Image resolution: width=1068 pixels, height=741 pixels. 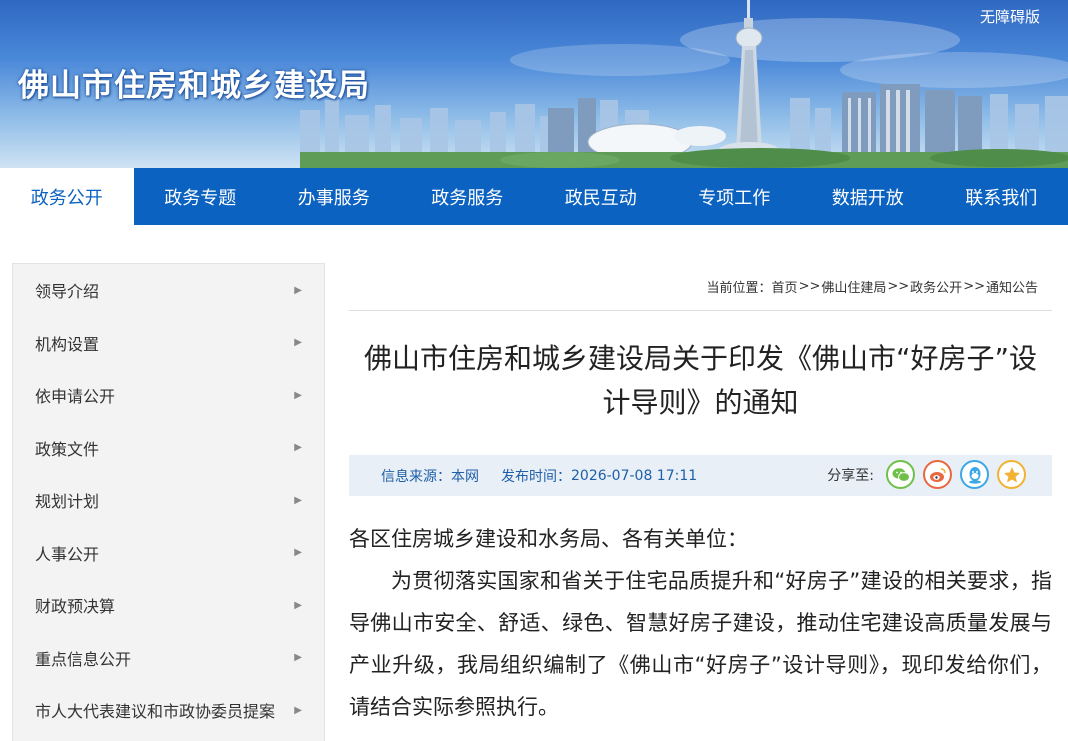 What do you see at coordinates (83, 659) in the screenshot?
I see `sidebar-item-label: 重点信息公开` at bounding box center [83, 659].